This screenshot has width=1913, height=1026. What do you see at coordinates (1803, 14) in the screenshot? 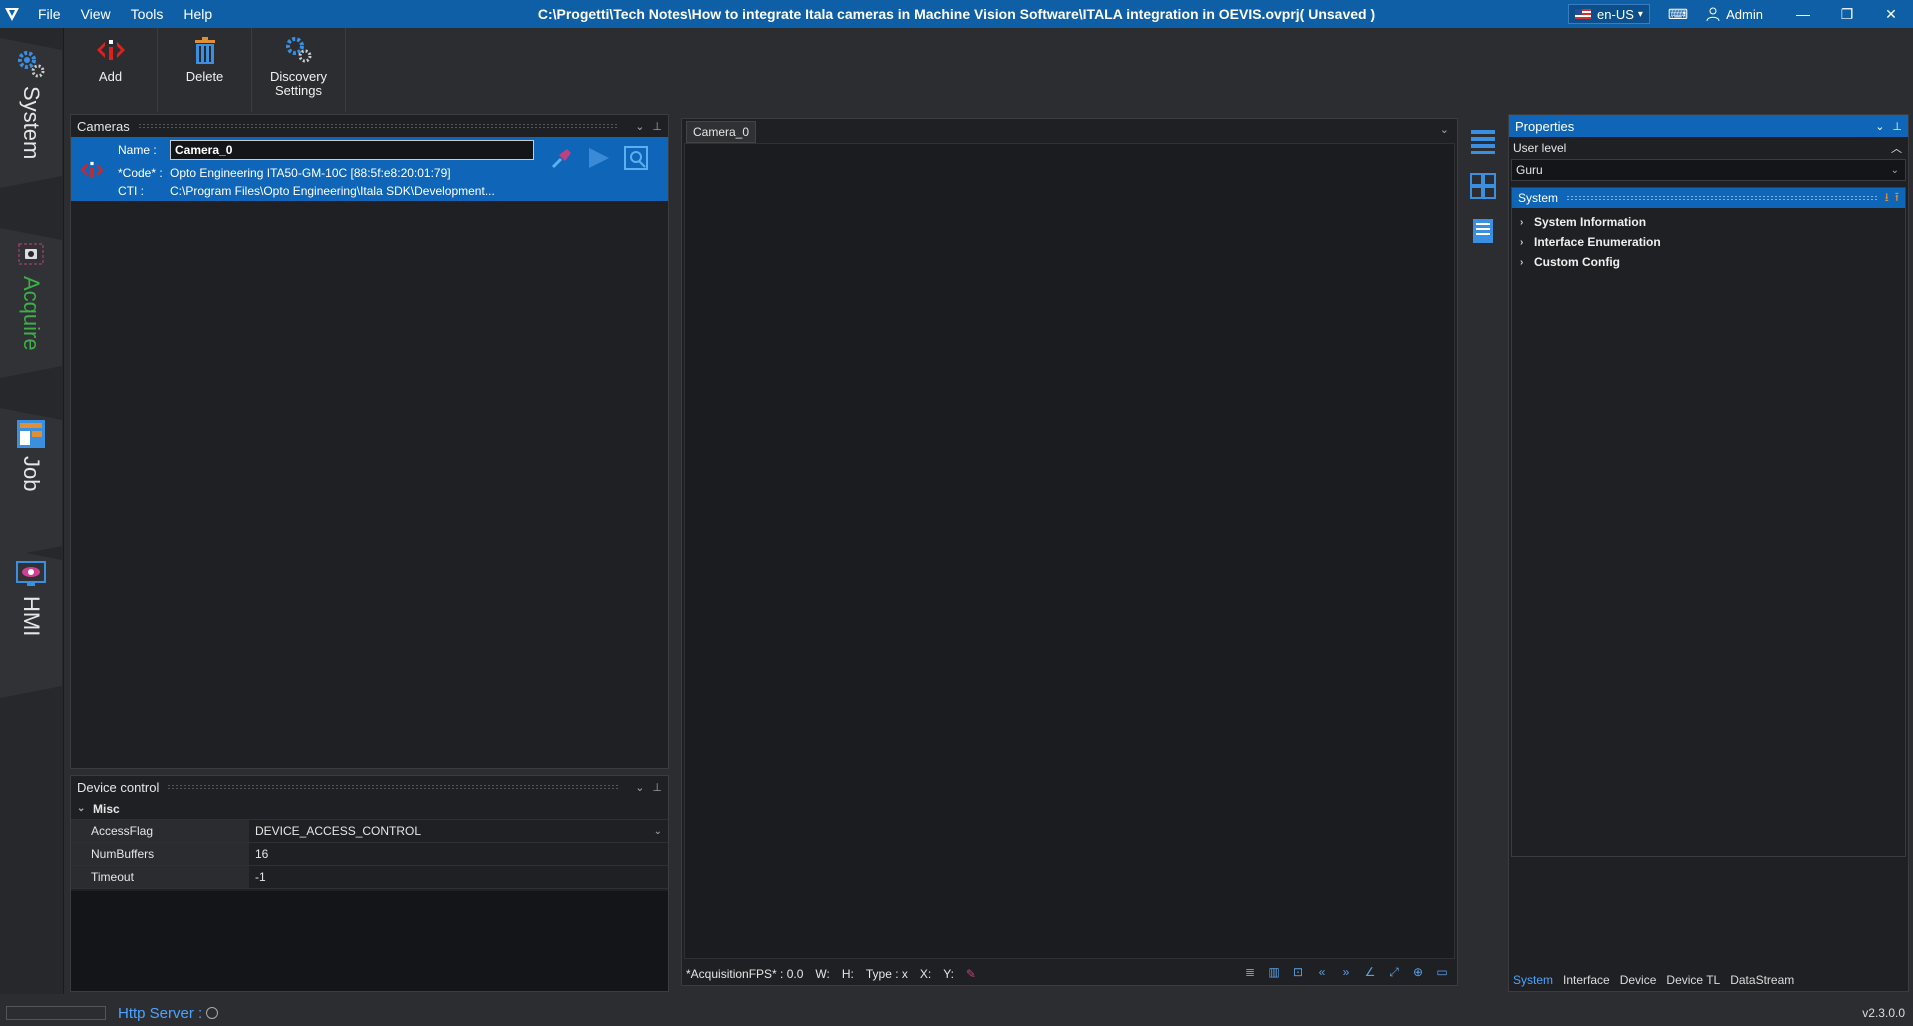
I see `minimize-button: —` at bounding box center [1803, 14].